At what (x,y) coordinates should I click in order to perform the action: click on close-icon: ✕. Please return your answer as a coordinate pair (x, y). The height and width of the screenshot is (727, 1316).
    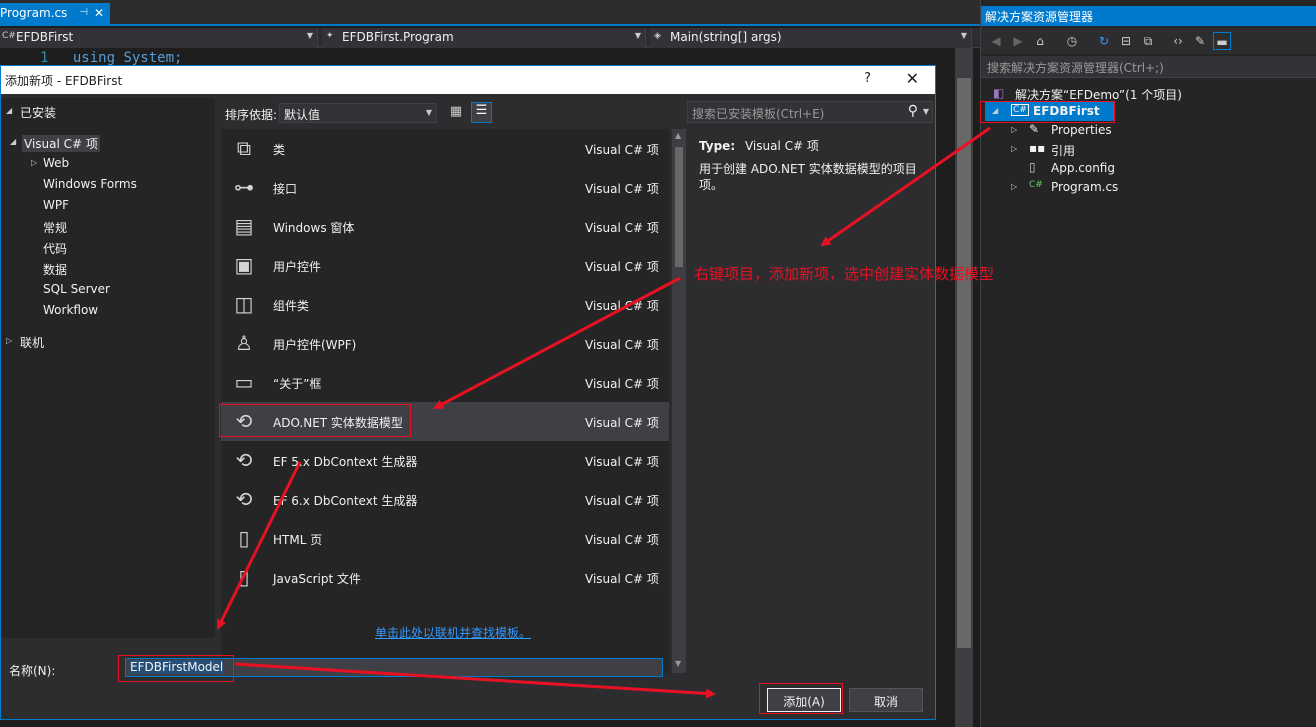
    Looking at the image, I should click on (99, 13).